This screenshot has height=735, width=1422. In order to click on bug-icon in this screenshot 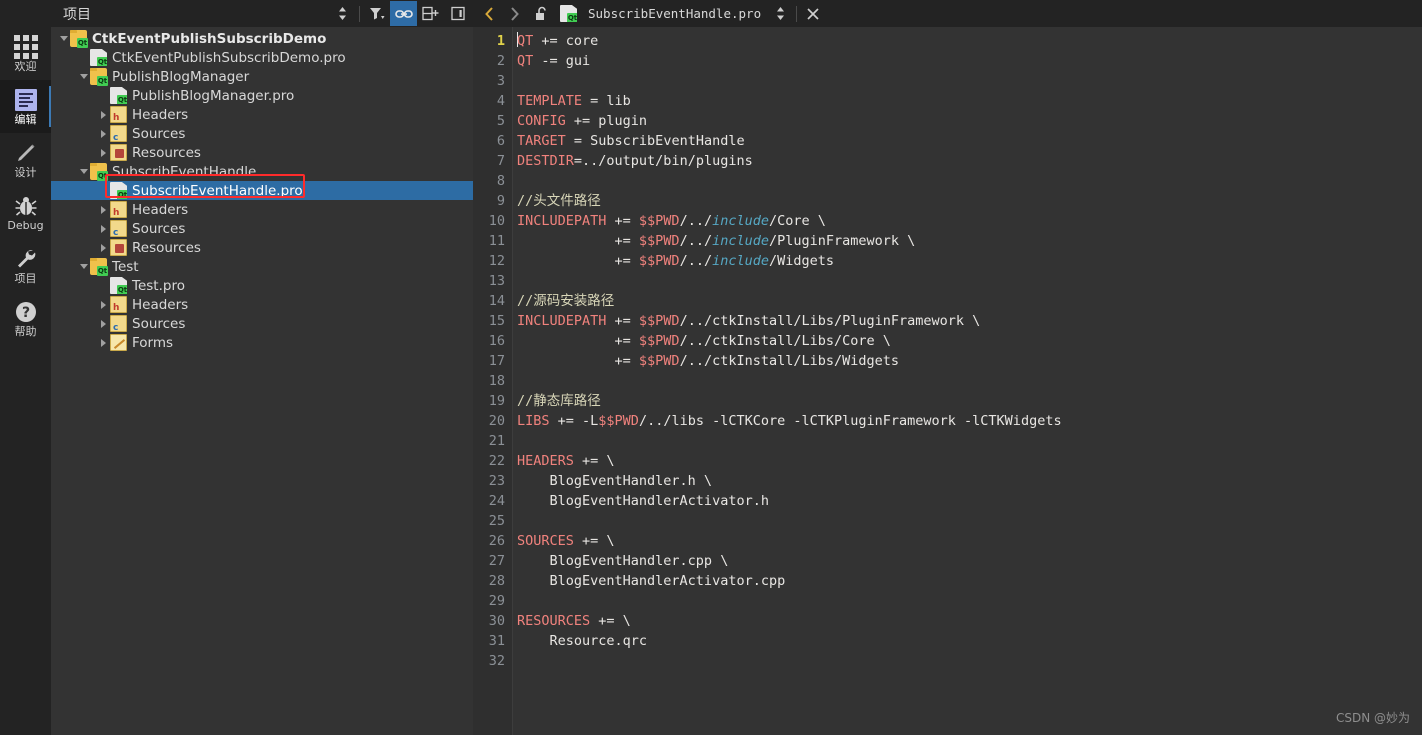, I will do `click(26, 206)`.